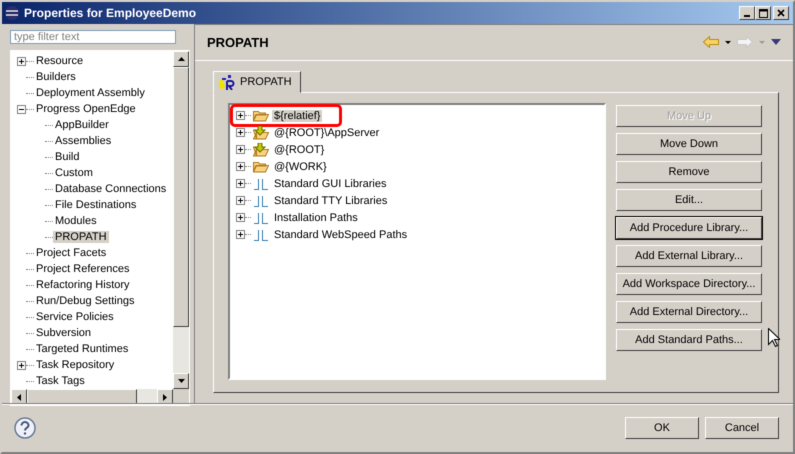 Image resolution: width=795 pixels, height=454 pixels. What do you see at coordinates (83, 285) in the screenshot?
I see `tree-item: Refactoring History` at bounding box center [83, 285].